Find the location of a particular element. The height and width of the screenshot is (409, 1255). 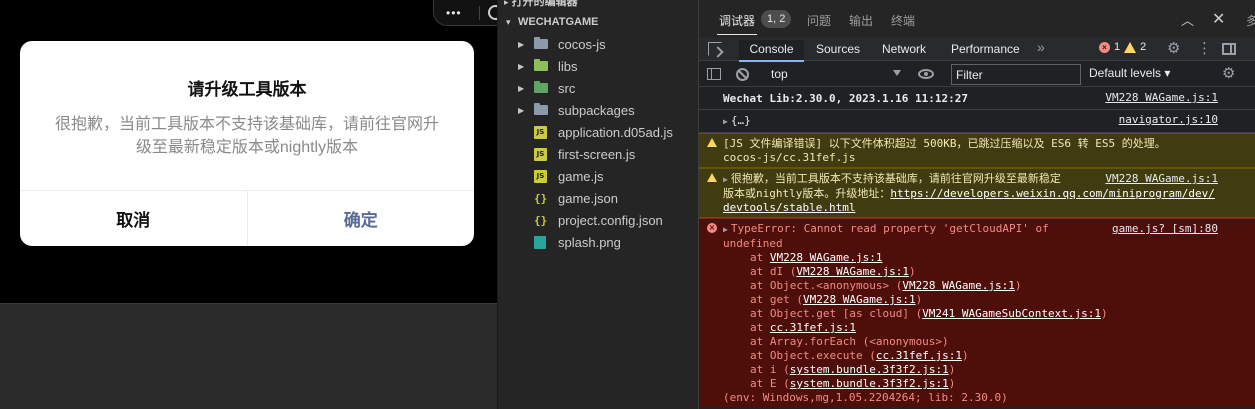

js-file-icon: JS is located at coordinates (540, 154).